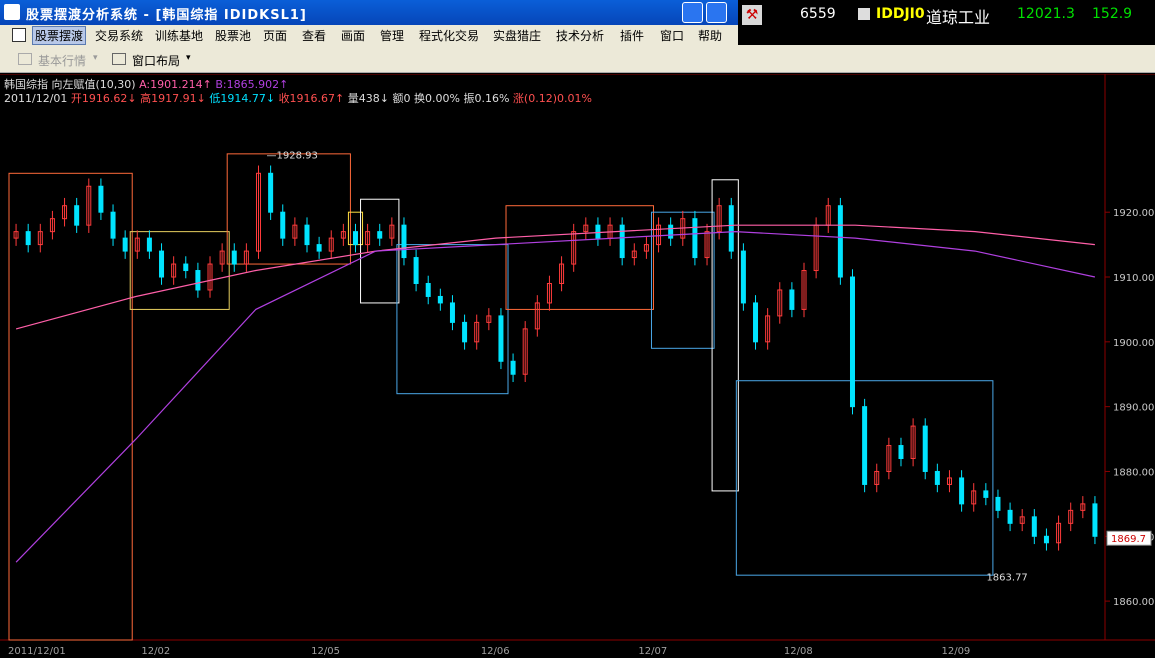  I want to click on high-value: 高1917.91↓, so click(173, 98).